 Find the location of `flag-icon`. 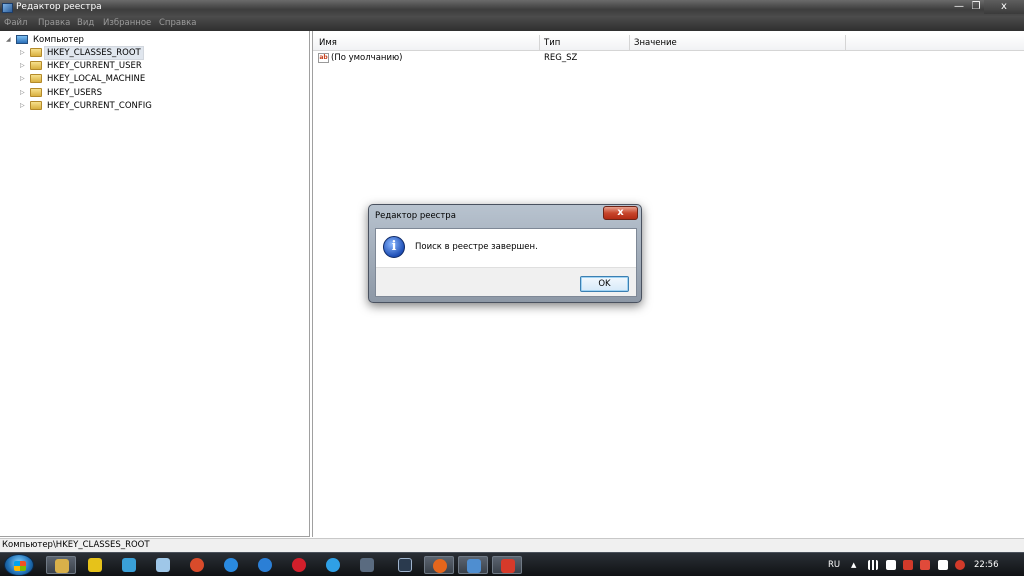

flag-icon is located at coordinates (908, 565).